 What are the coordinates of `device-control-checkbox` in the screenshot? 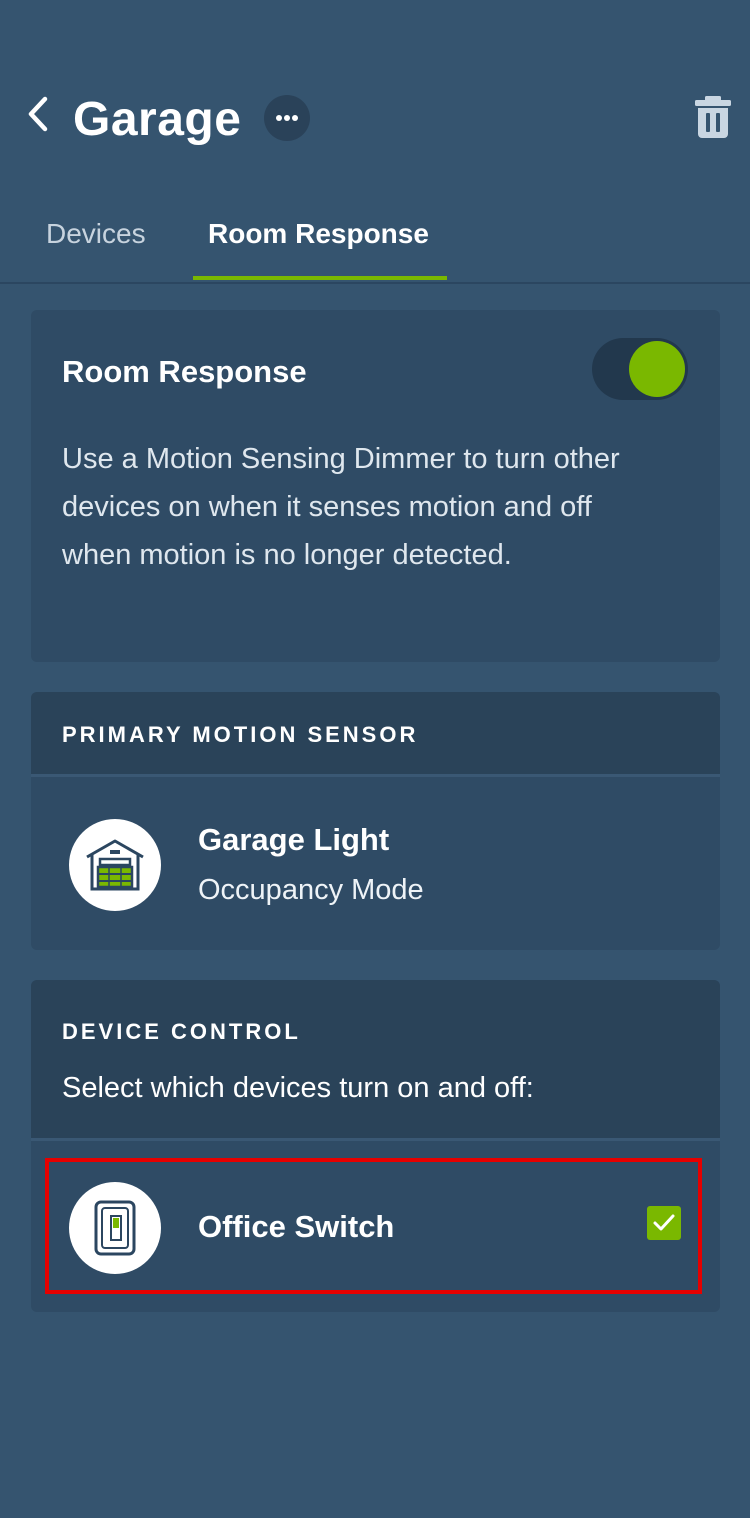 It's located at (664, 1223).